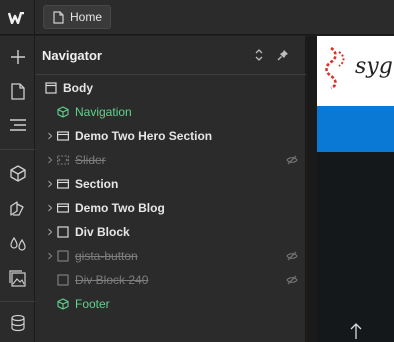  I want to click on tree-item-label: gista-button, so click(106, 256).